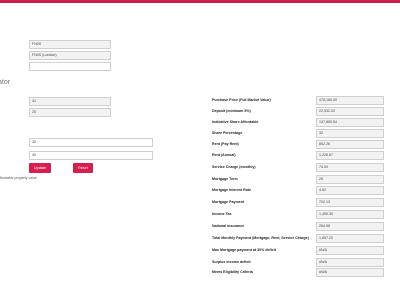 The width and height of the screenshot is (400, 284). Describe the element at coordinates (83, 168) in the screenshot. I see `reset-button: Reset` at that location.